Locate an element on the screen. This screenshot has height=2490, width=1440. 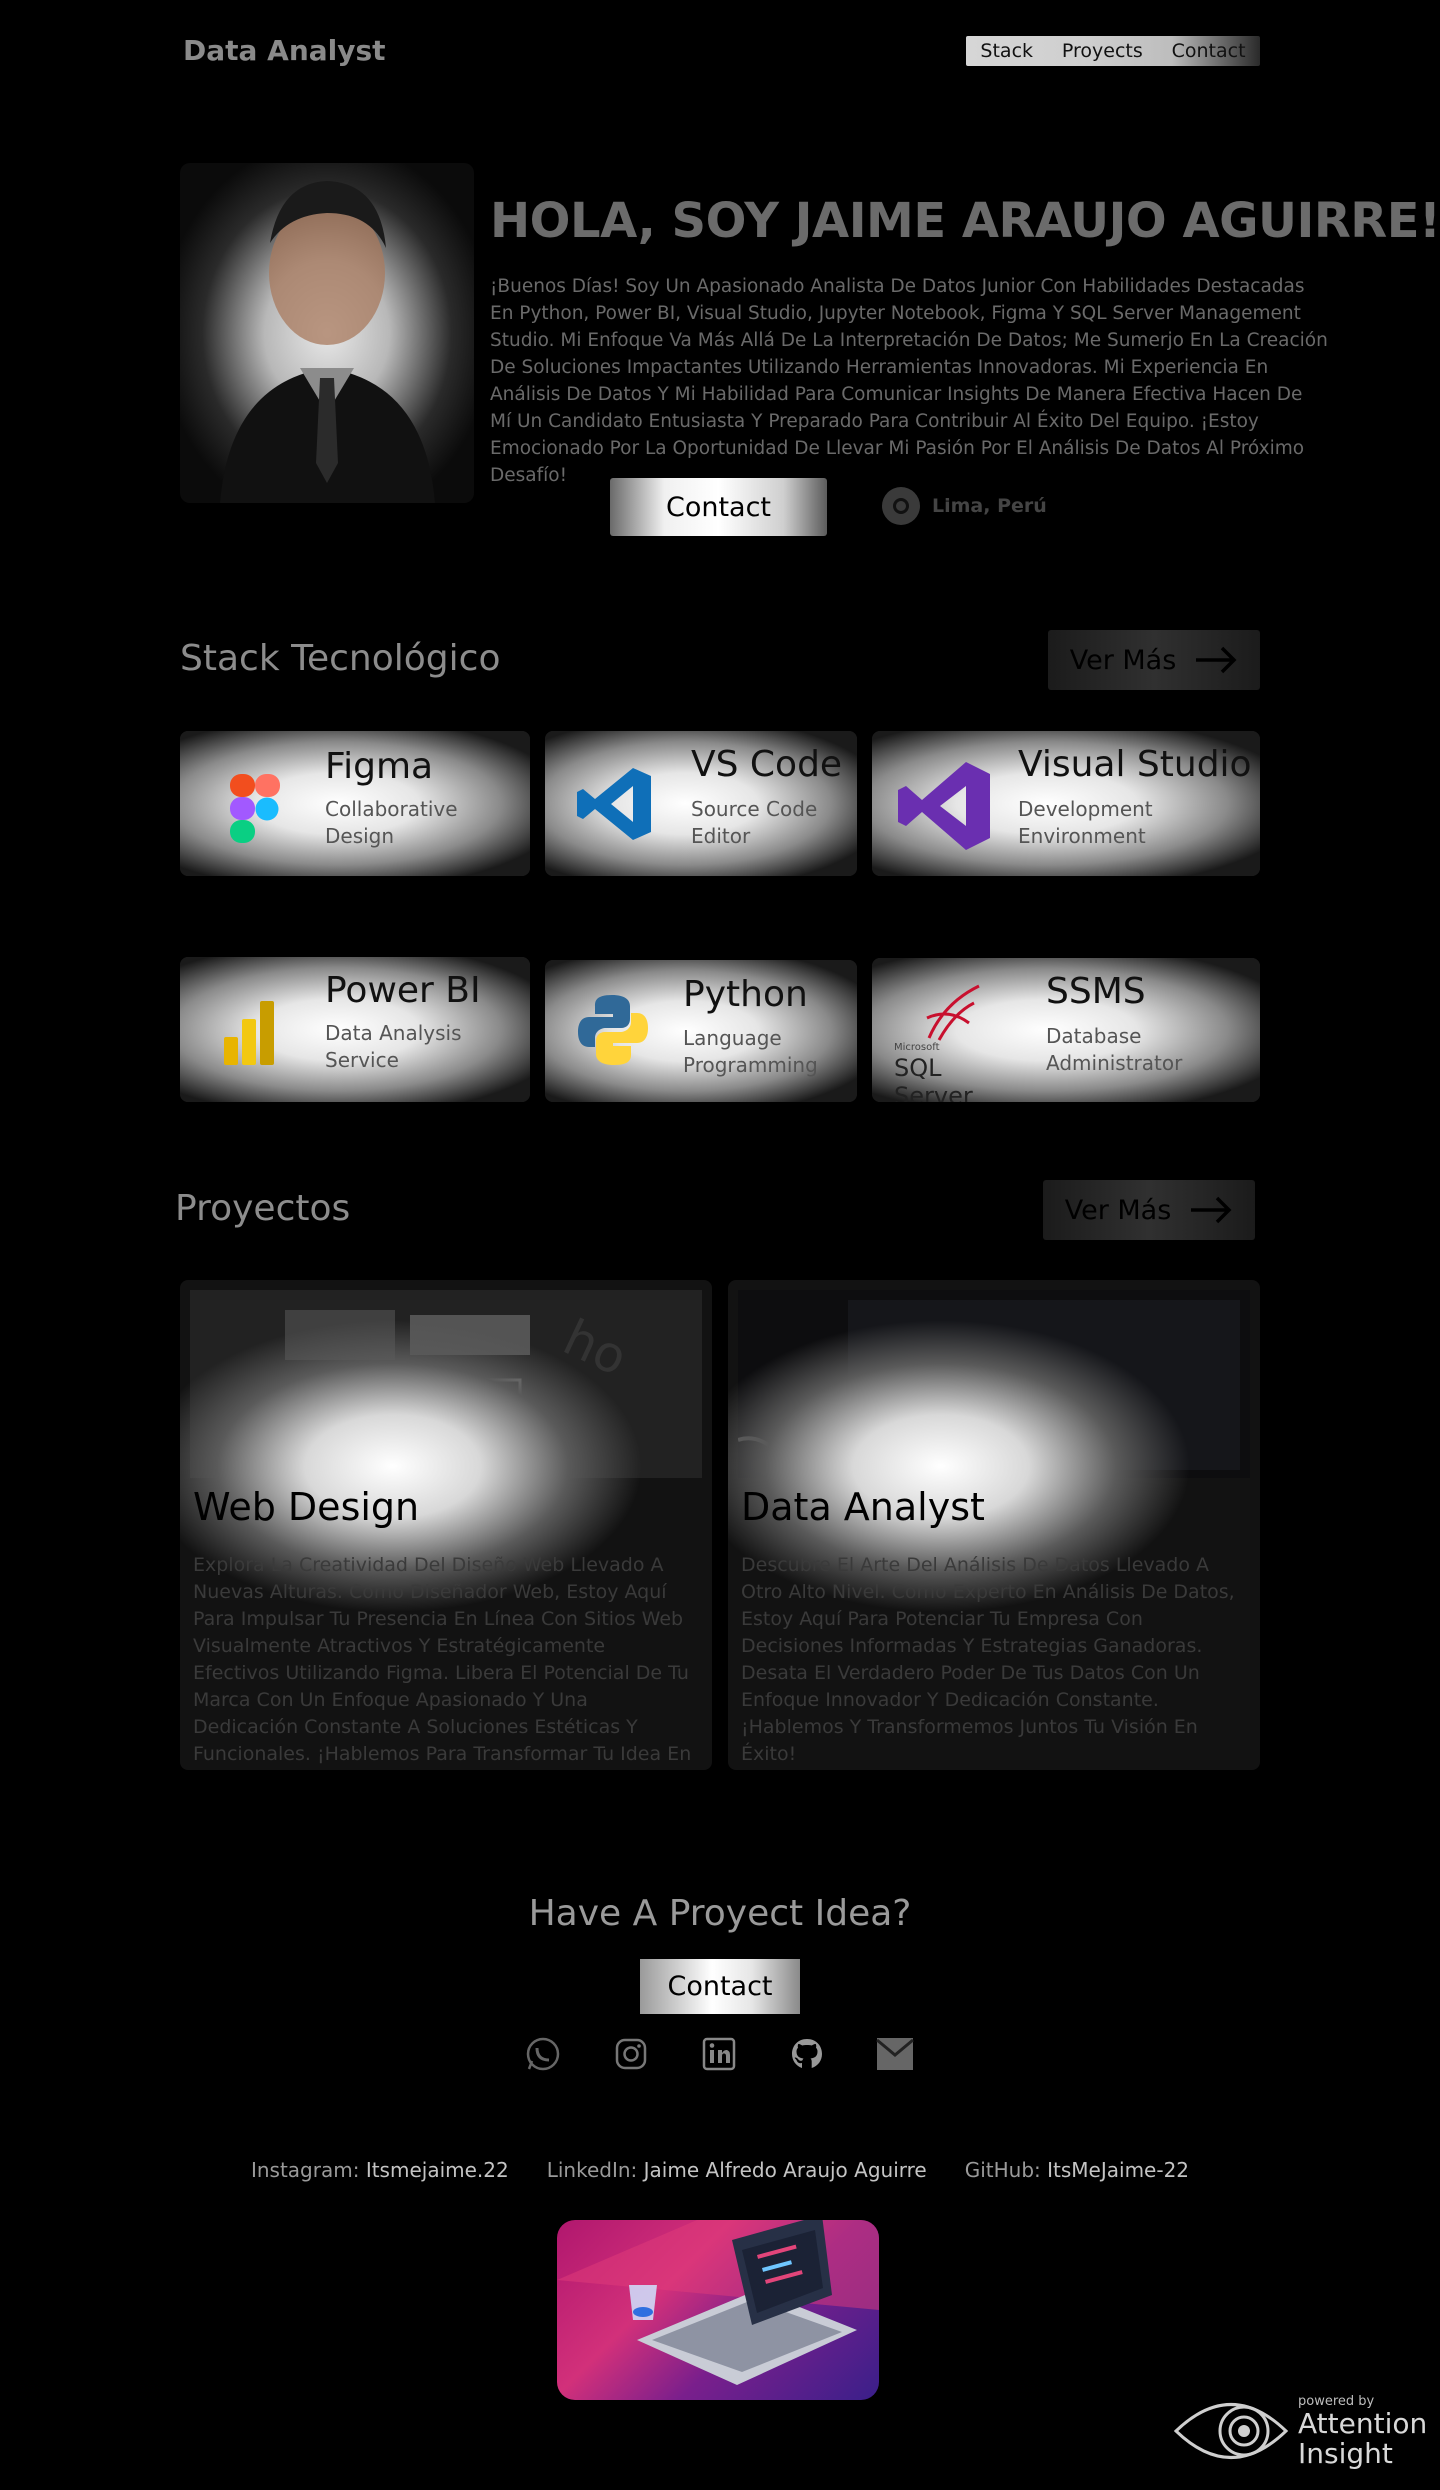
stack-card-python: Python Language Programming is located at coordinates (701, 1031).